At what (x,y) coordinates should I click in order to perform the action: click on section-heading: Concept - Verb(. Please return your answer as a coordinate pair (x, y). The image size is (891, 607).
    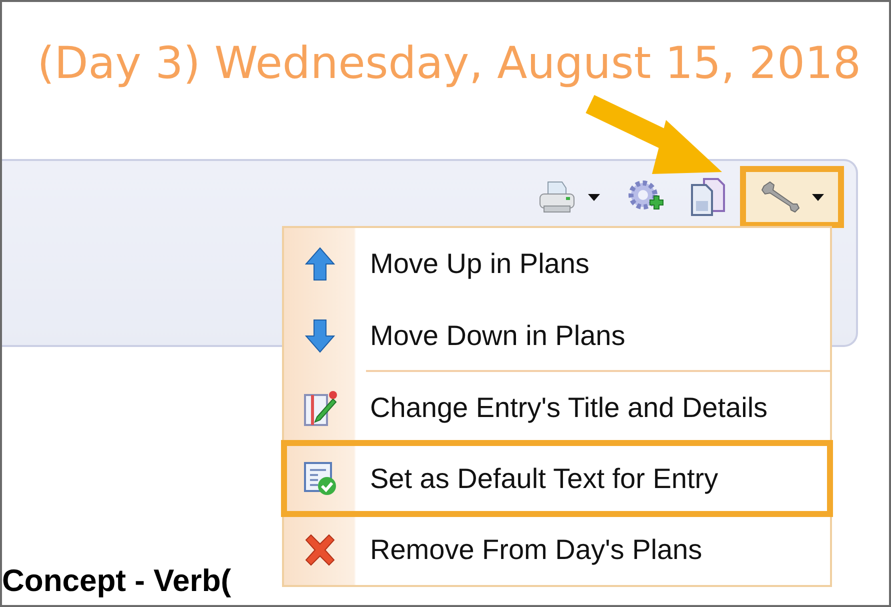
    Looking at the image, I should click on (117, 581).